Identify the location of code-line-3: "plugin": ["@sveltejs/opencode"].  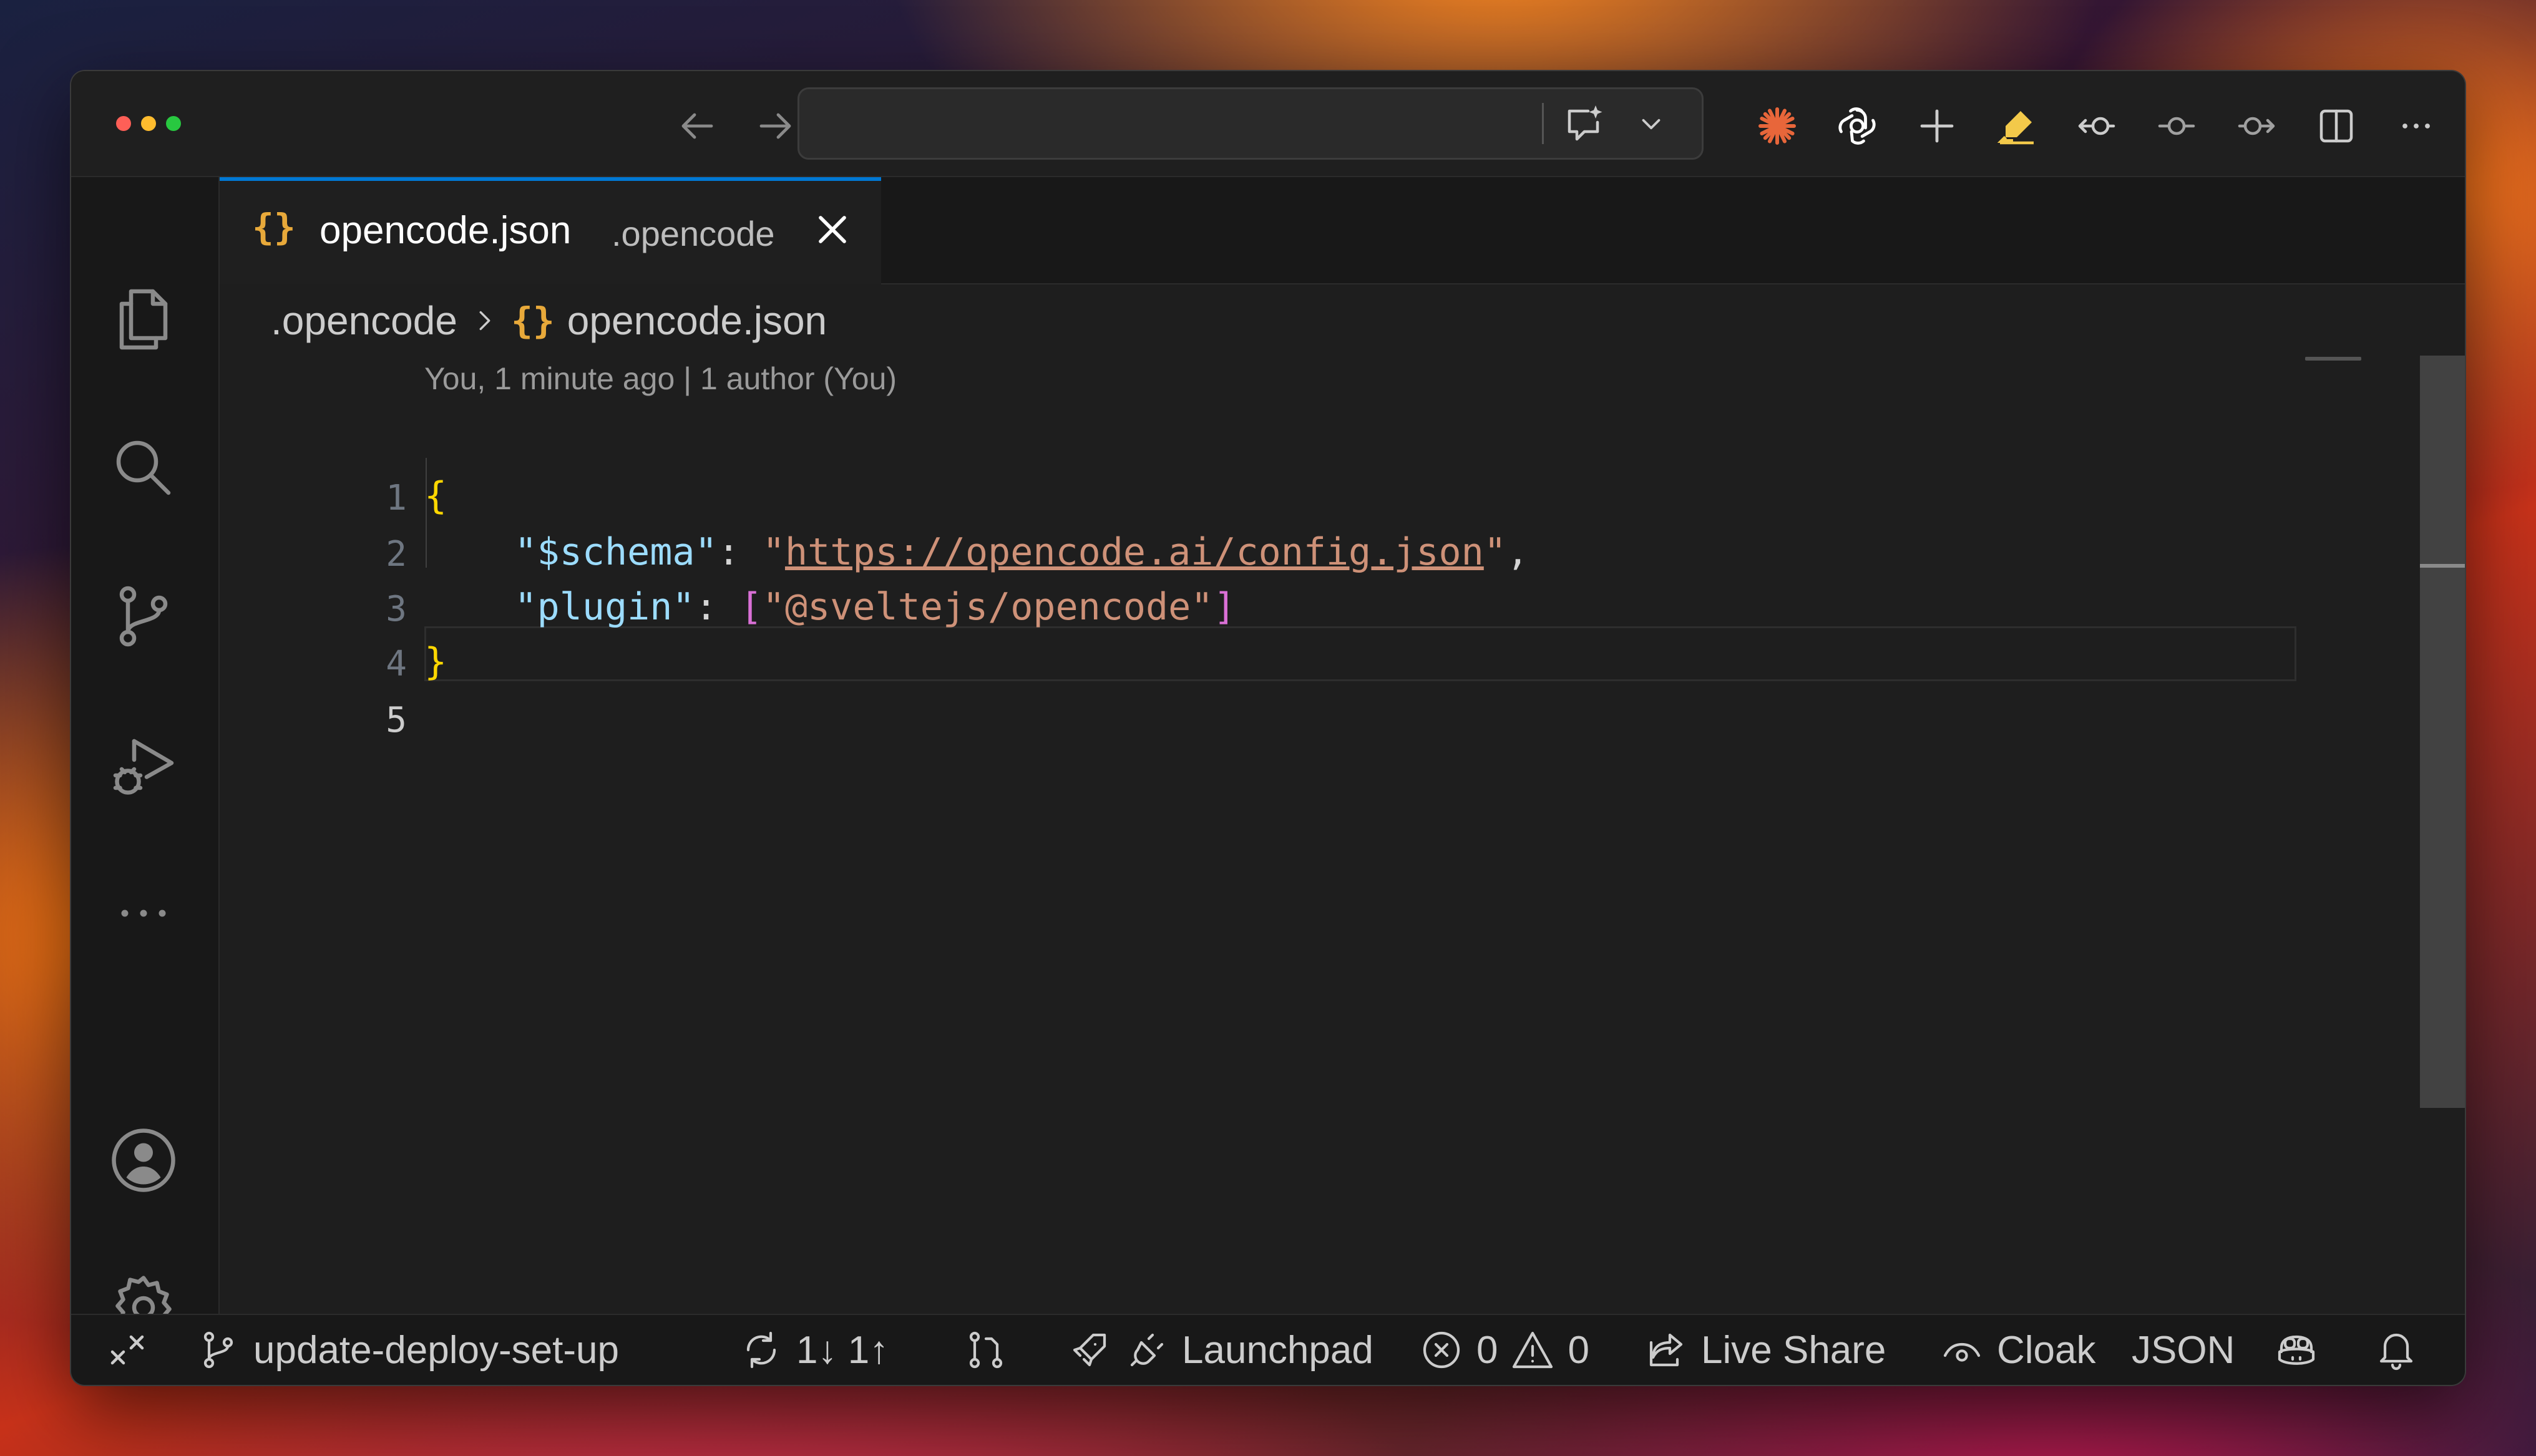
(830, 607).